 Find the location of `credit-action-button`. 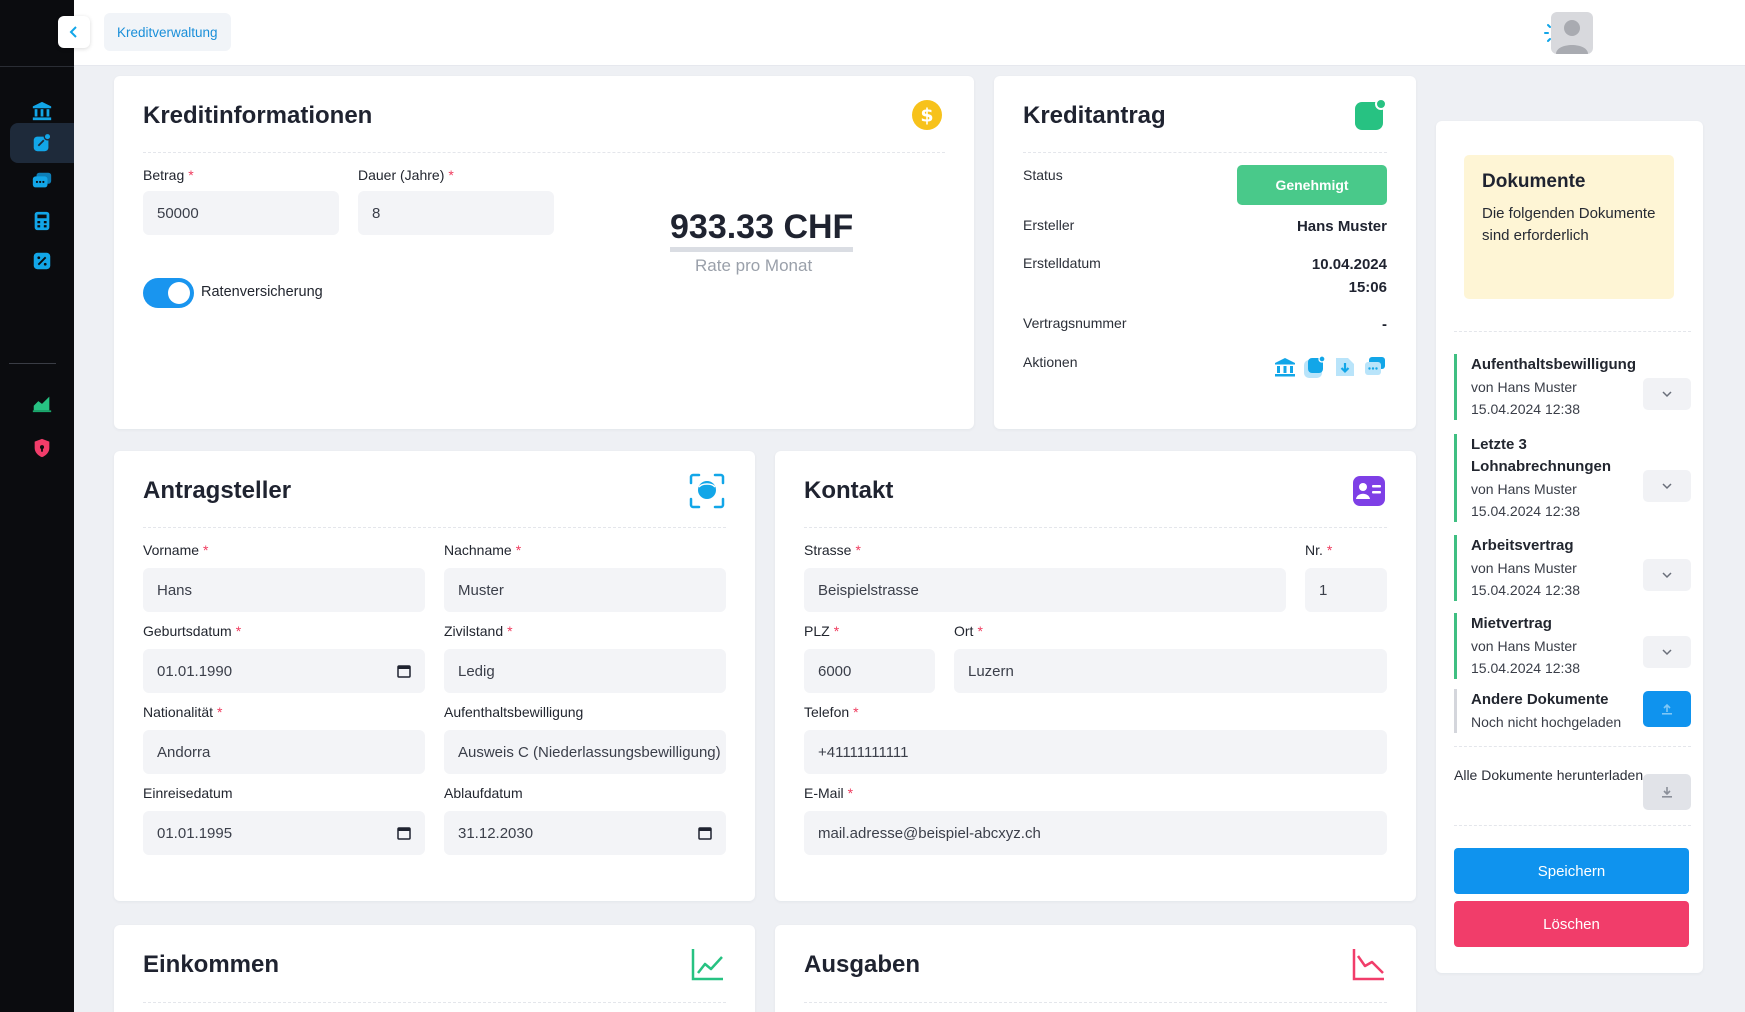

credit-action-button is located at coordinates (1315, 367).